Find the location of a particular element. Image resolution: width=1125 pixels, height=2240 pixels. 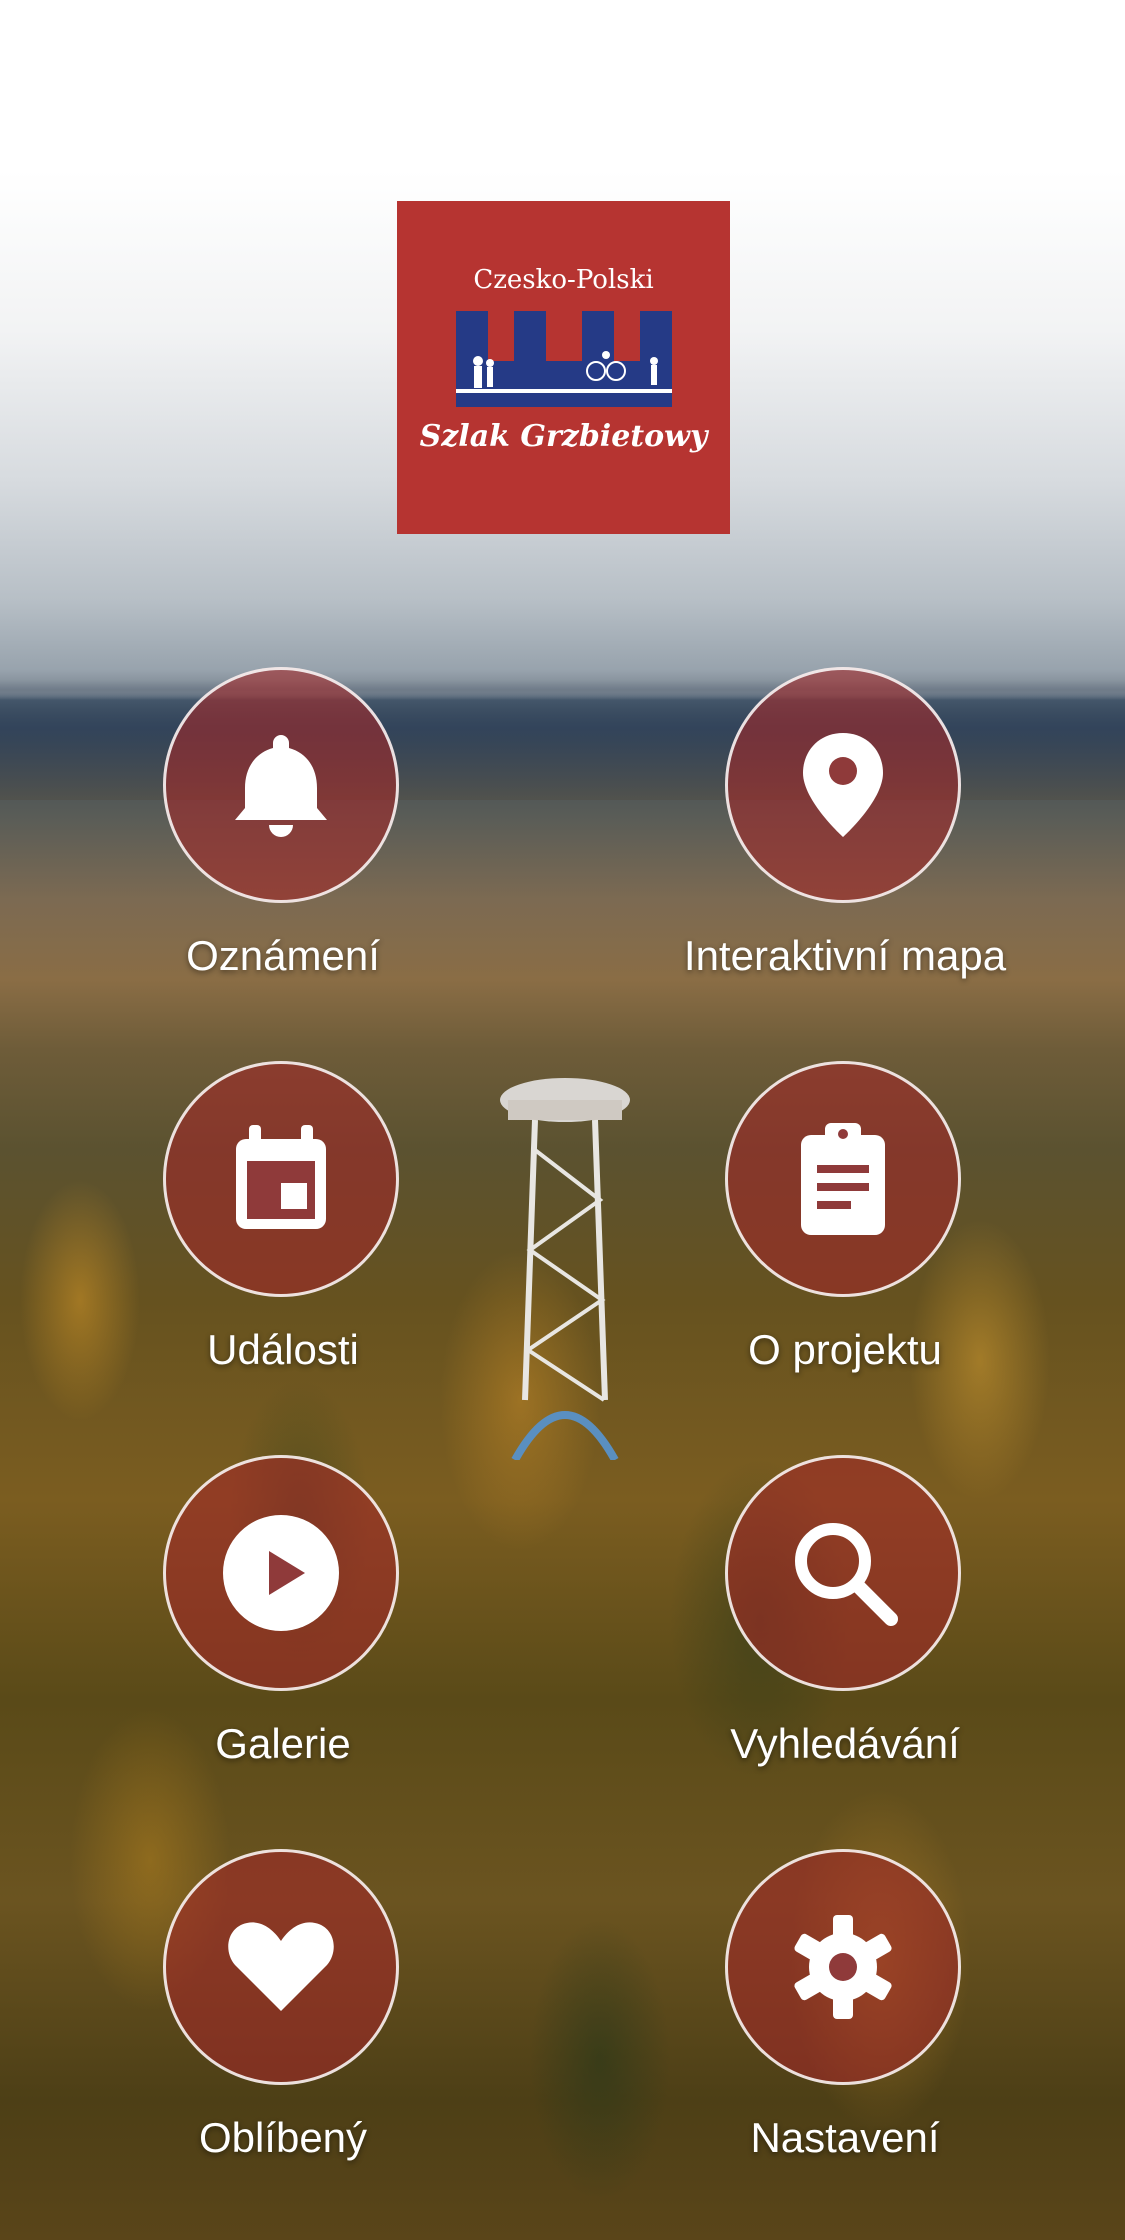

logo-top-text: Czesko-Polski is located at coordinates (563, 280).